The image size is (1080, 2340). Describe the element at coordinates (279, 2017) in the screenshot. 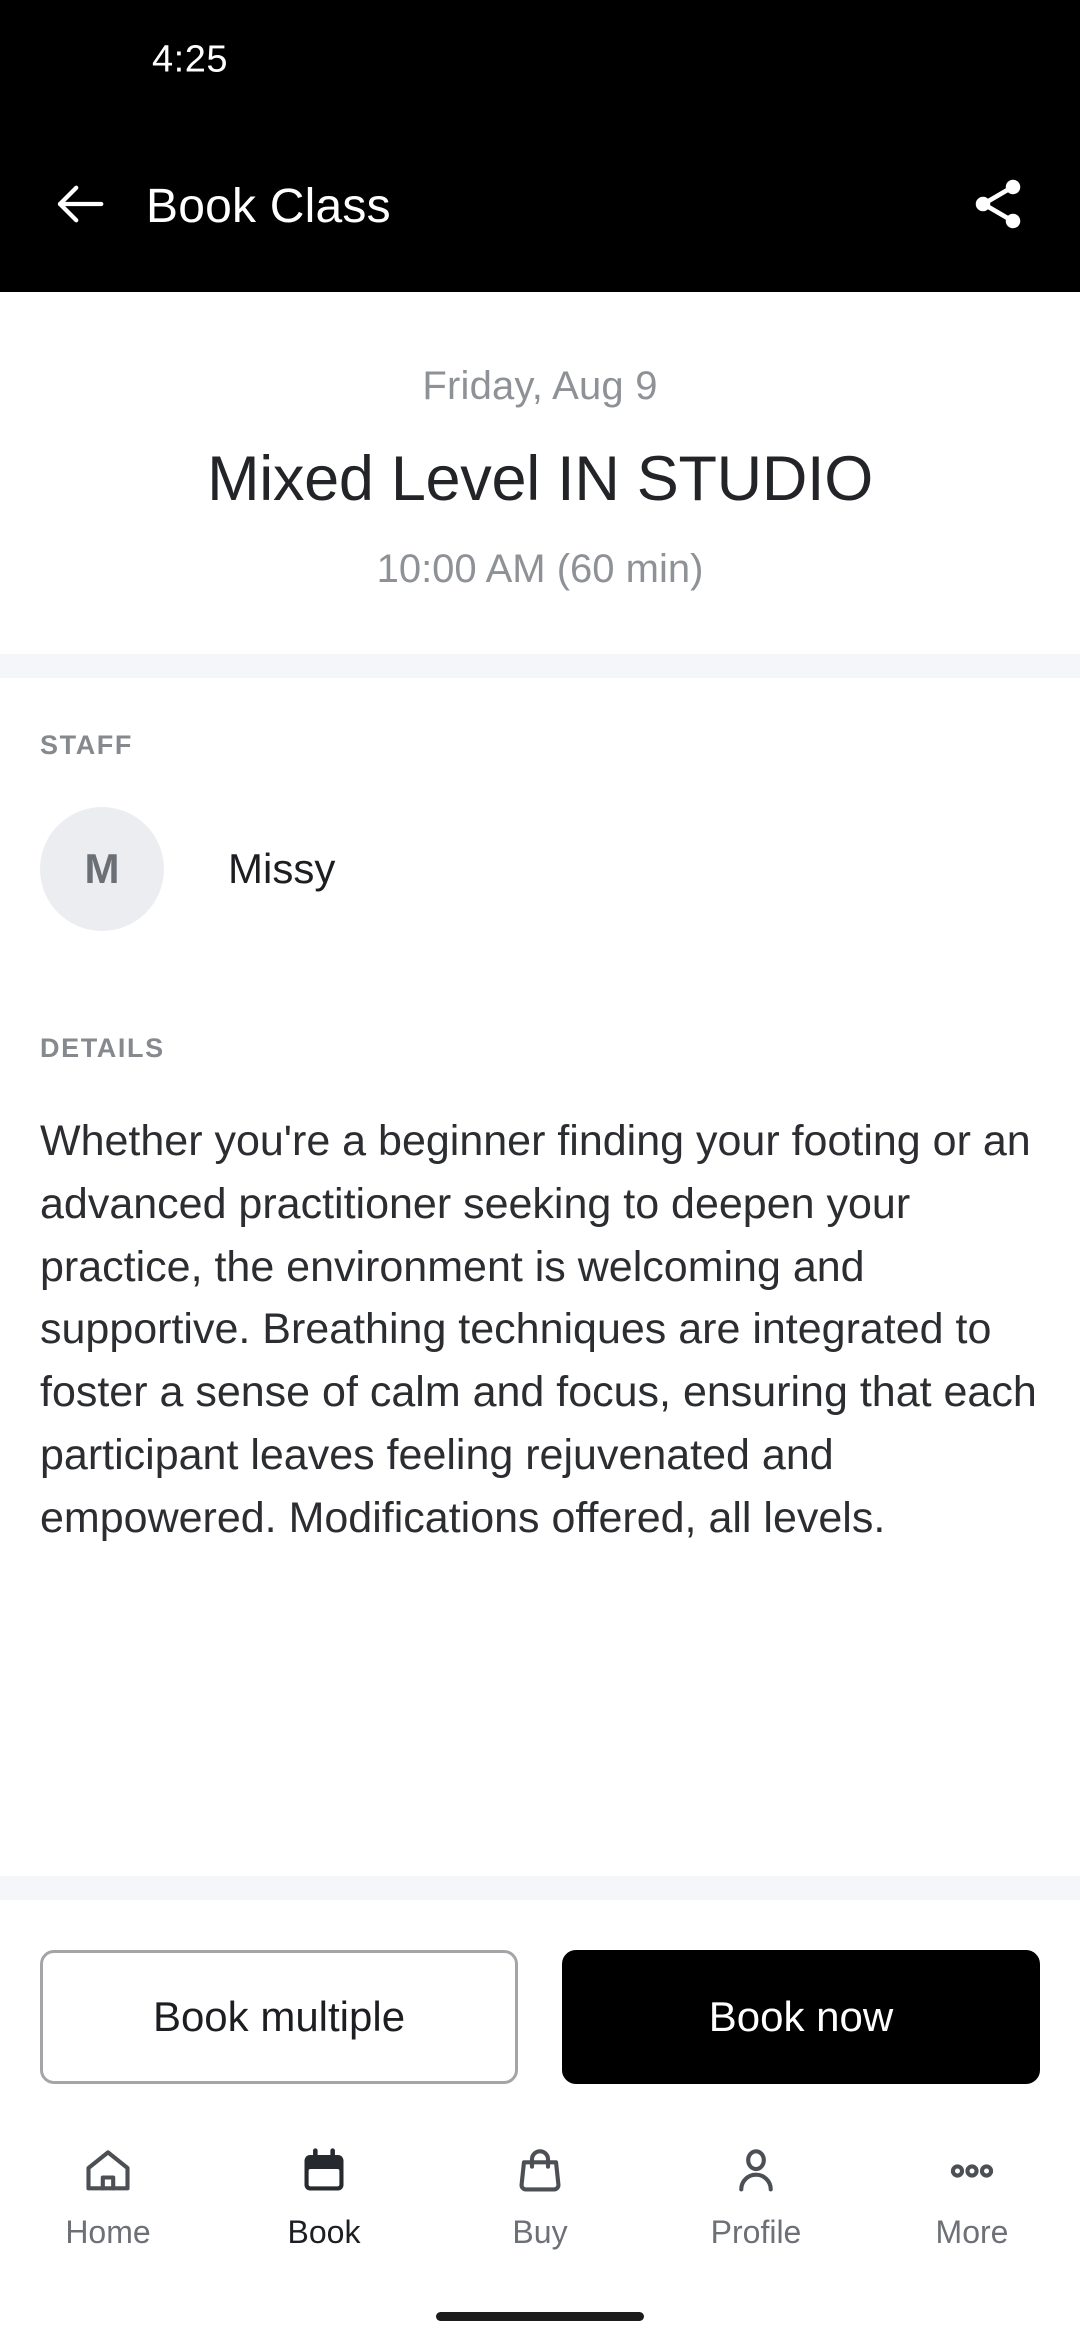

I see `book-multiple-button: Book multiple` at that location.